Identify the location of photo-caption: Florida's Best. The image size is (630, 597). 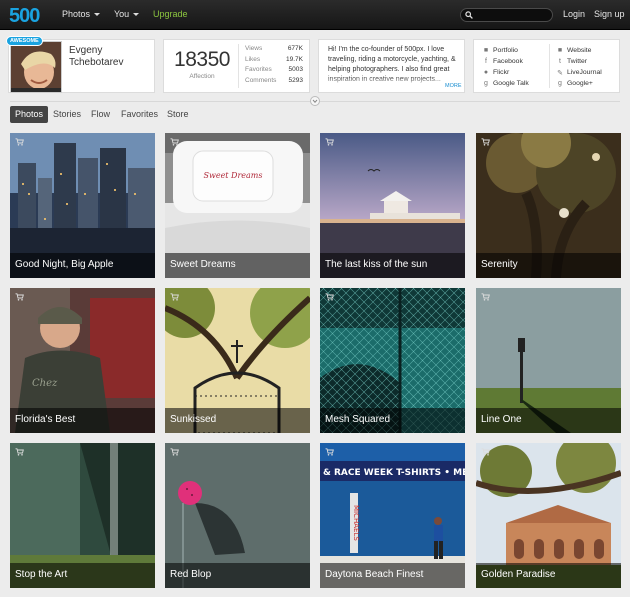
(82, 420).